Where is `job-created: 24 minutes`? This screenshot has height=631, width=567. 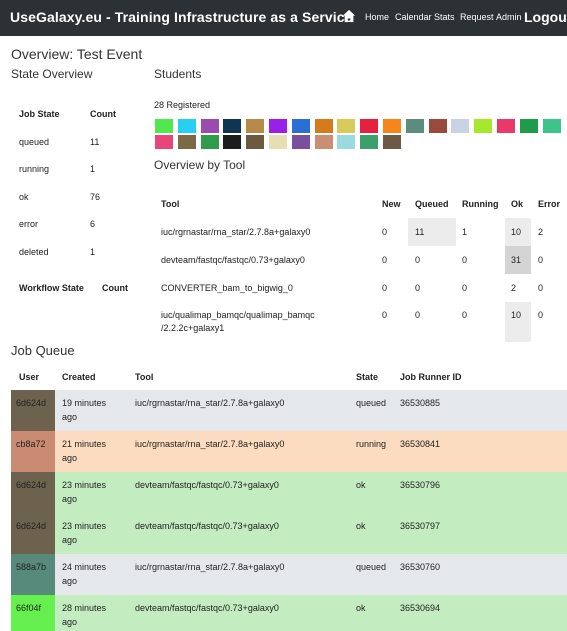
job-created: 24 minutes is located at coordinates (84, 567).